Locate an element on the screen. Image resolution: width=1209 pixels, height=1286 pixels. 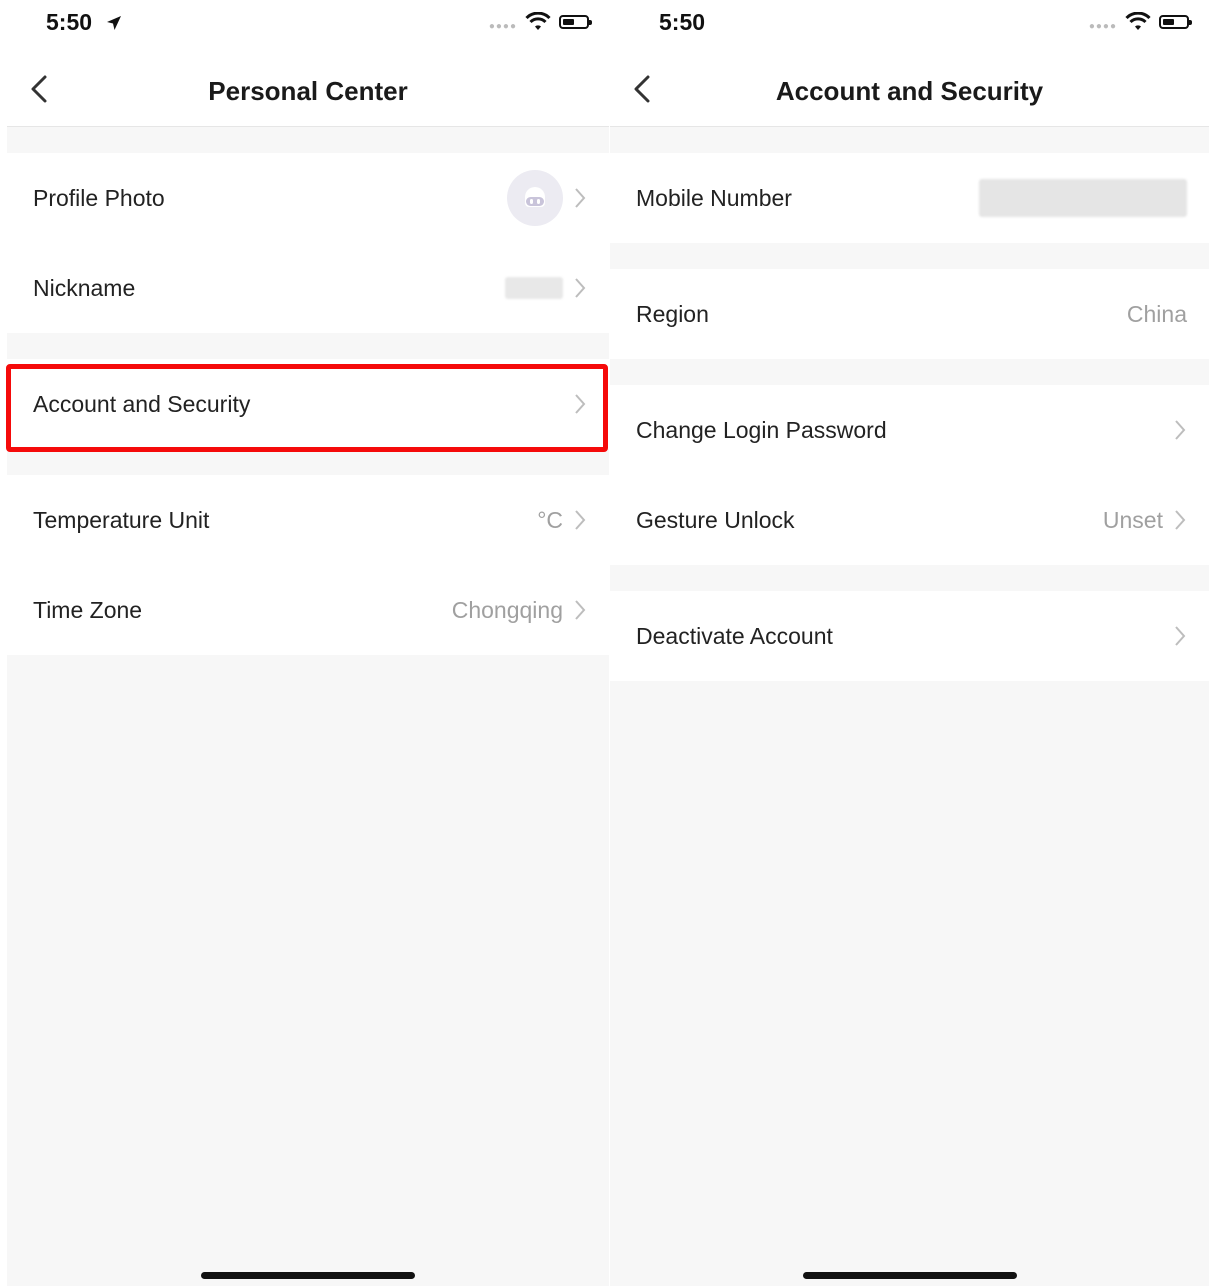
nickname-row: Nickname is located at coordinates (308, 288).